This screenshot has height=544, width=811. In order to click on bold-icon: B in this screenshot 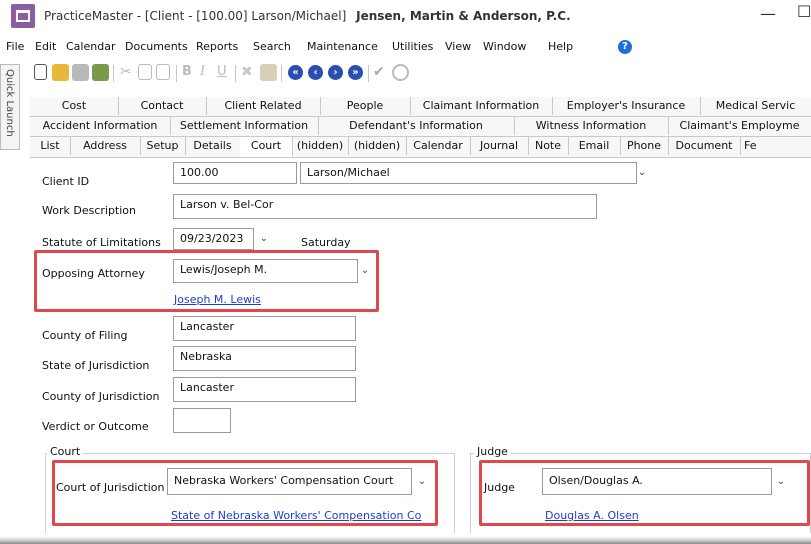, I will do `click(190, 72)`.